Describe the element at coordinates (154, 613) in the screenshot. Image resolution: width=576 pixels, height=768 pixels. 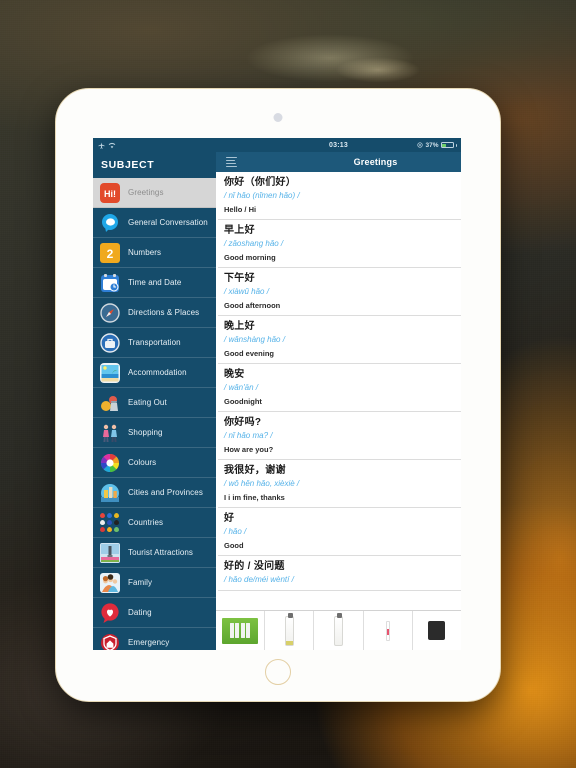
I see `sidebar-item-dating: Dating` at that location.